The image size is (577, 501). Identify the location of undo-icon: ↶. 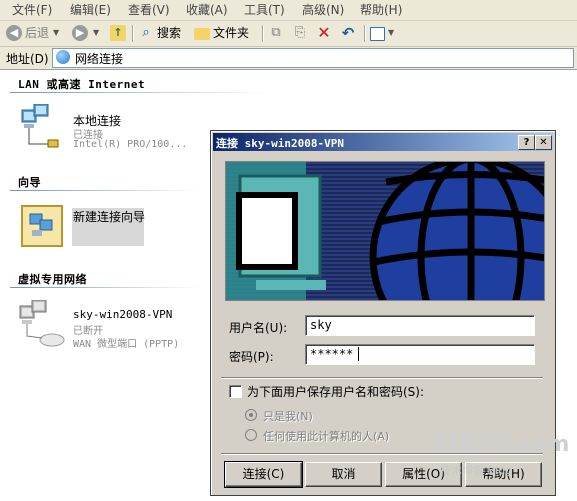
(348, 33).